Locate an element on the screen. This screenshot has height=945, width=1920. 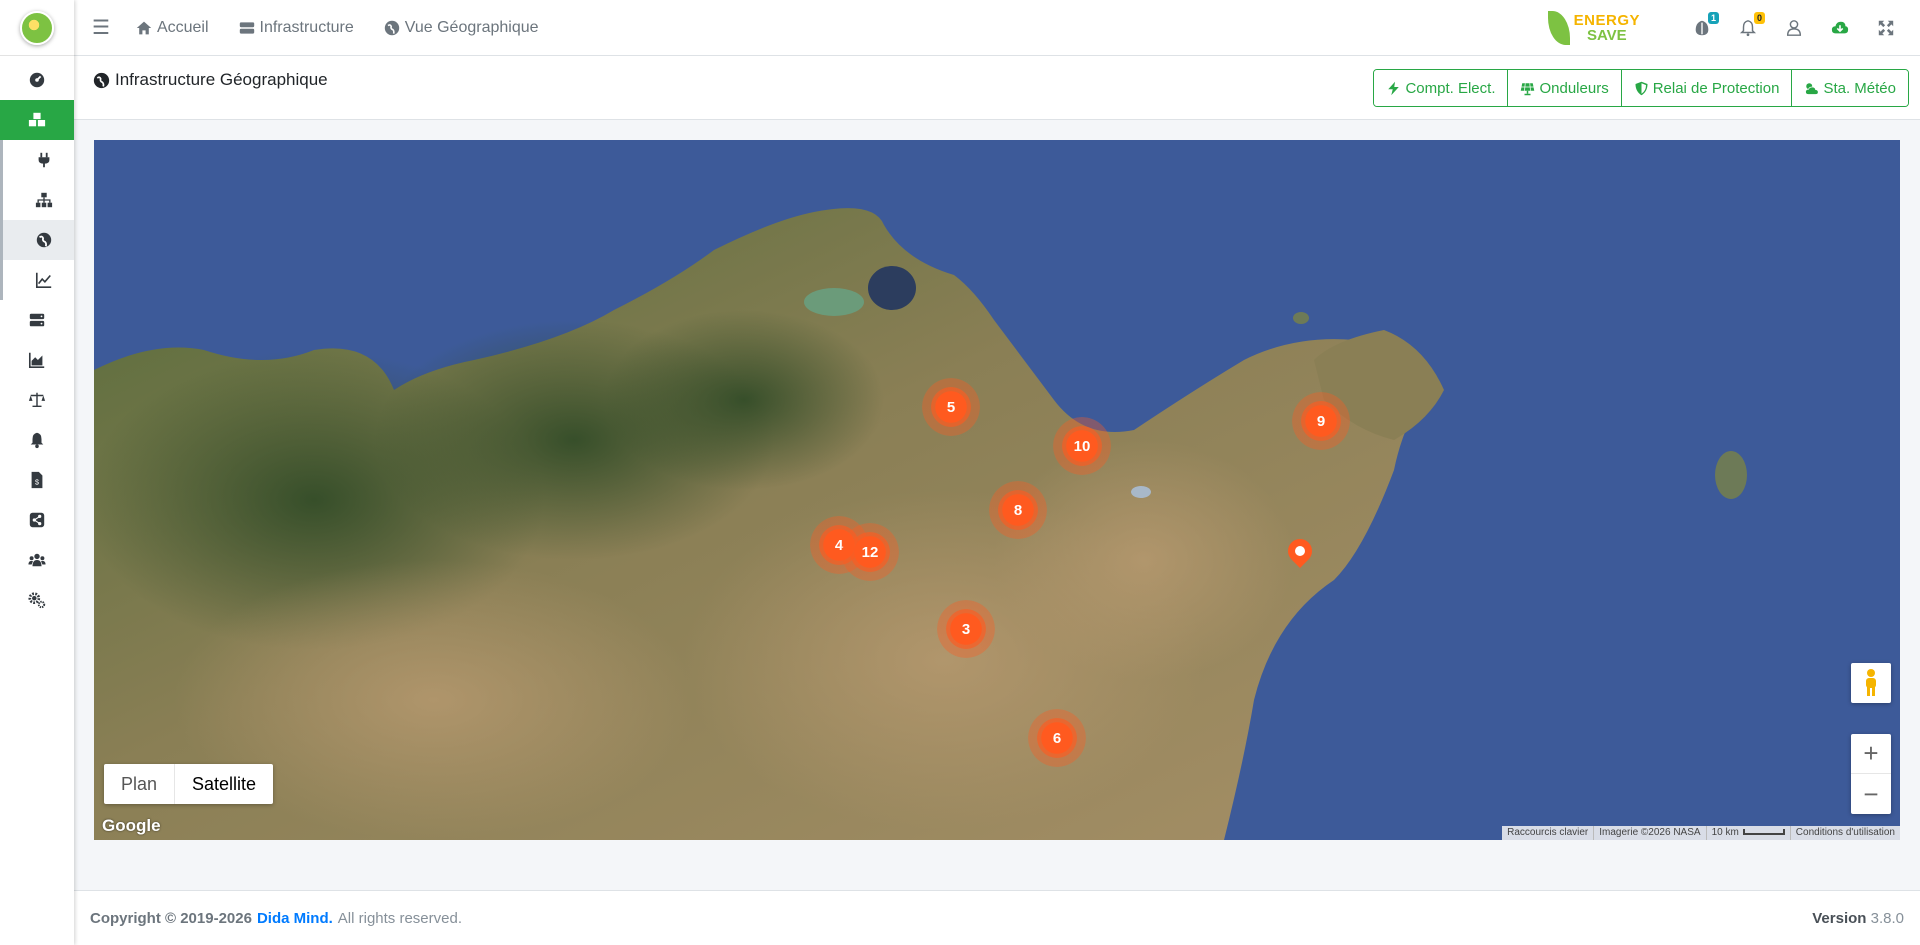
google-logo: Google is located at coordinates (131, 825).